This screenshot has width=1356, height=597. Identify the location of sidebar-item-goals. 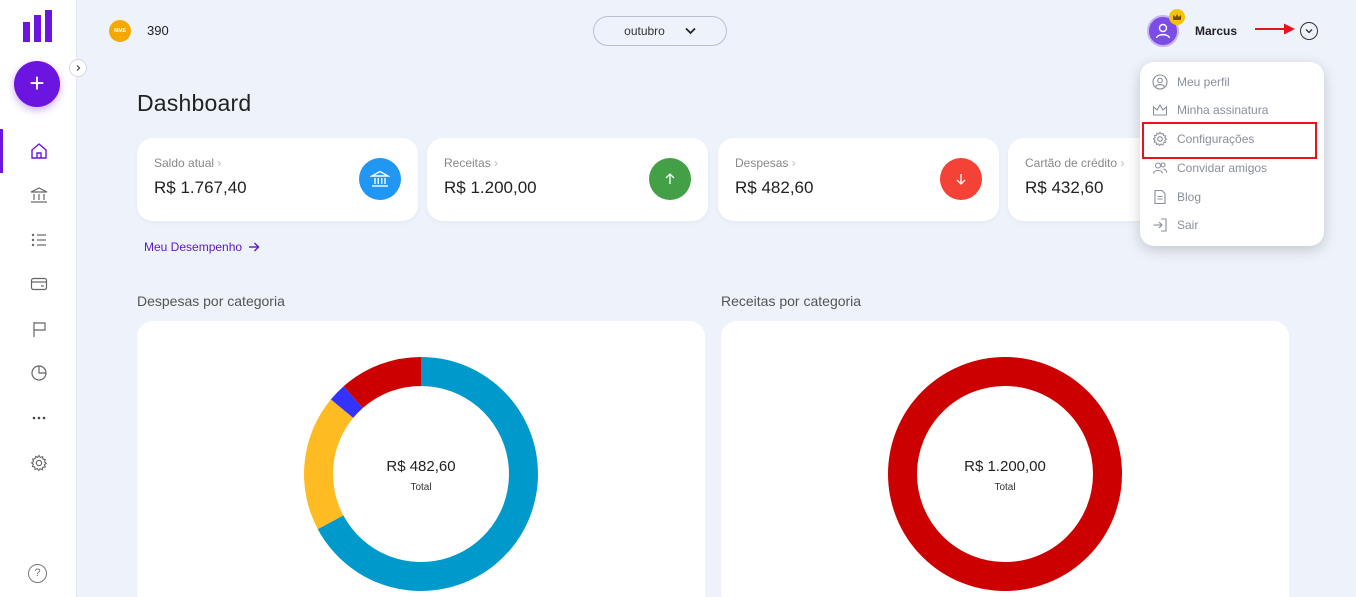
(38, 329).